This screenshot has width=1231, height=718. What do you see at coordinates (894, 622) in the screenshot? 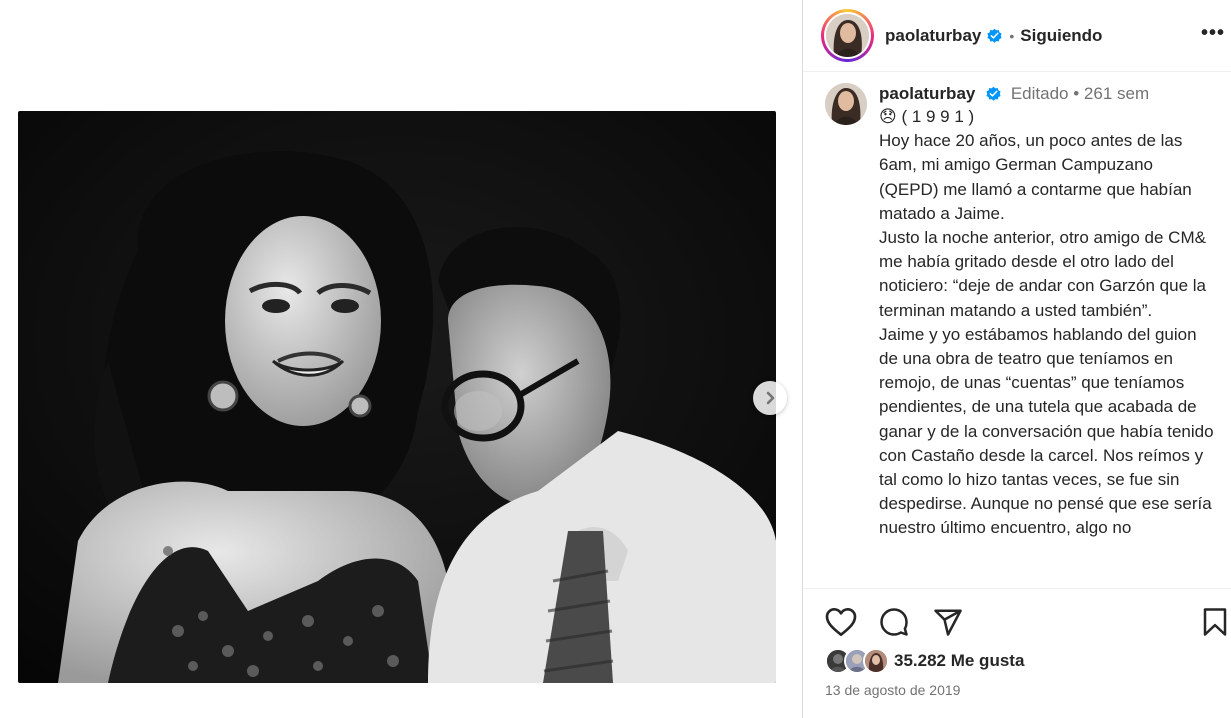
I see `comment-bubble-icon` at bounding box center [894, 622].